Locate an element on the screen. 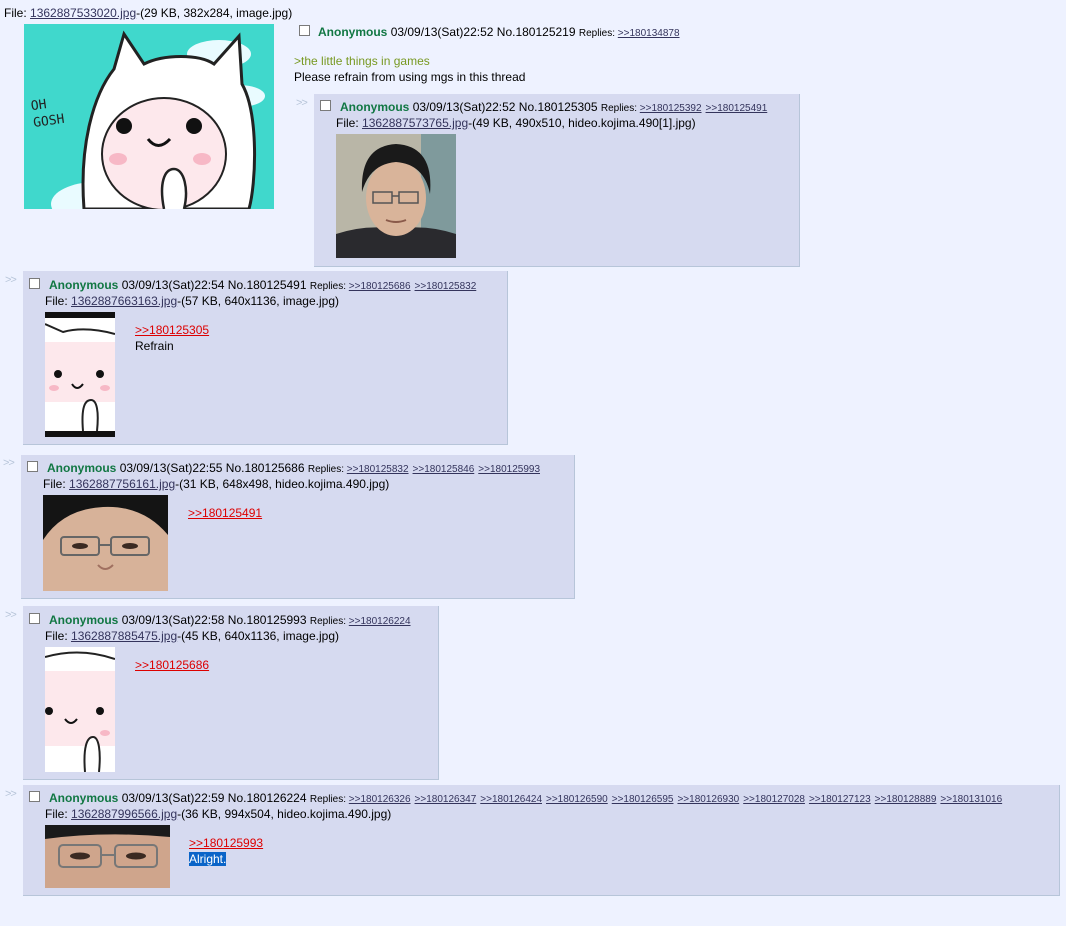  post-datetime: 03/09/13(Sat)22:59 is located at coordinates (173, 798).